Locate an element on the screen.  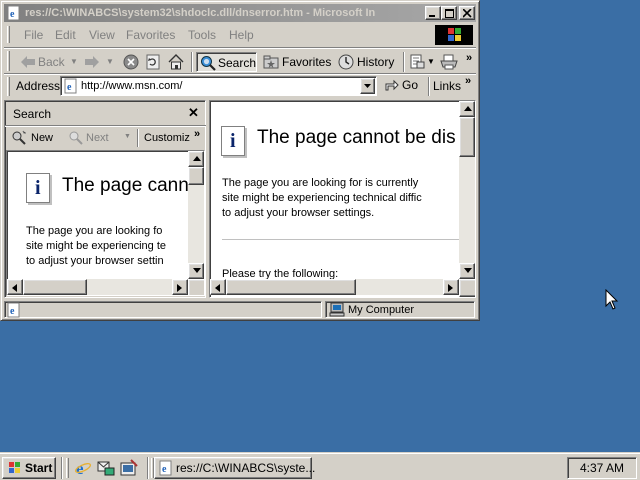
content-divider is located at coordinates (340, 240).